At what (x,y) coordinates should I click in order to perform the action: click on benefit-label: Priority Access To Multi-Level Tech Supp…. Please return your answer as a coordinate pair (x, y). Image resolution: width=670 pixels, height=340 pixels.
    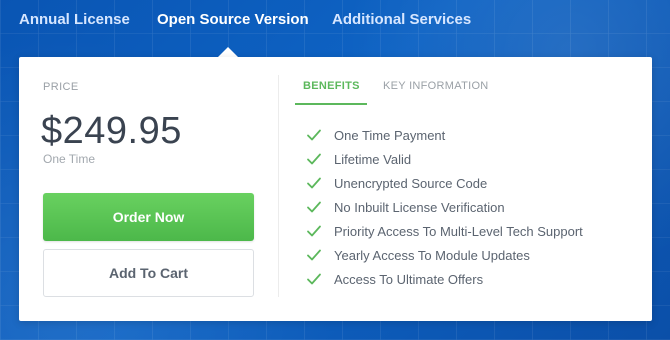
    Looking at the image, I should click on (458, 231).